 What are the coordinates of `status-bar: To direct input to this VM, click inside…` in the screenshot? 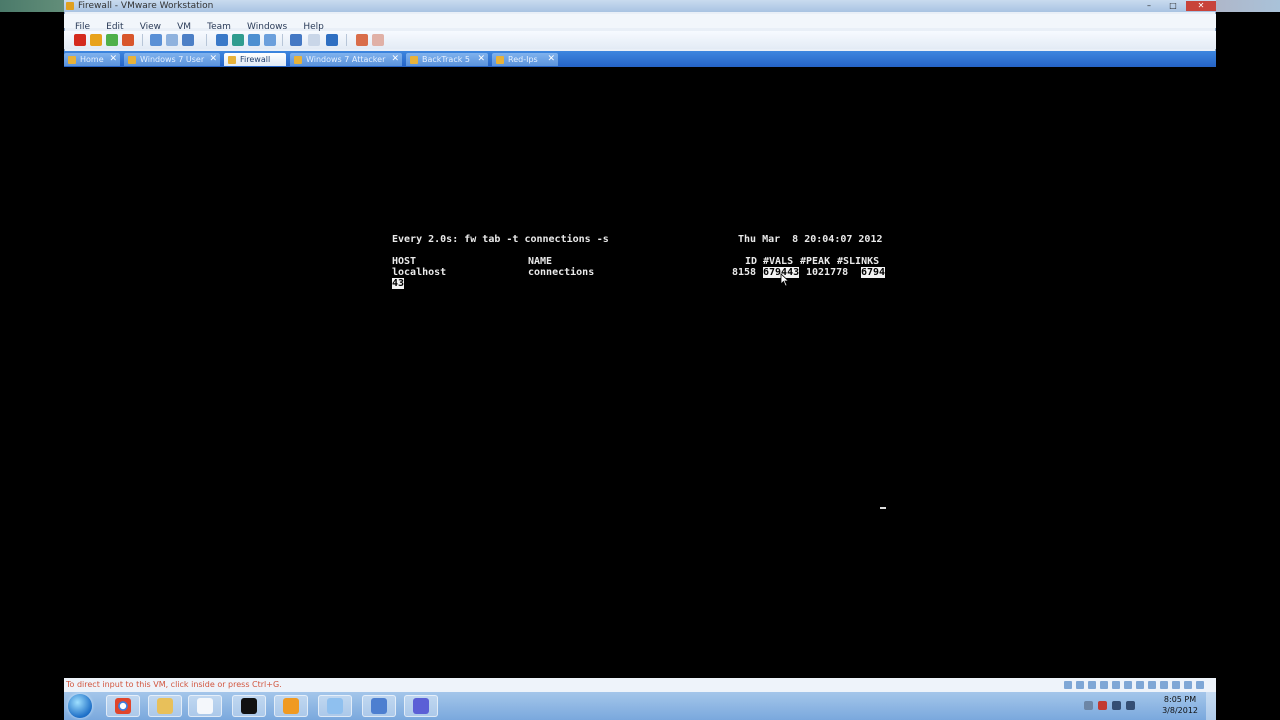 It's located at (640, 685).